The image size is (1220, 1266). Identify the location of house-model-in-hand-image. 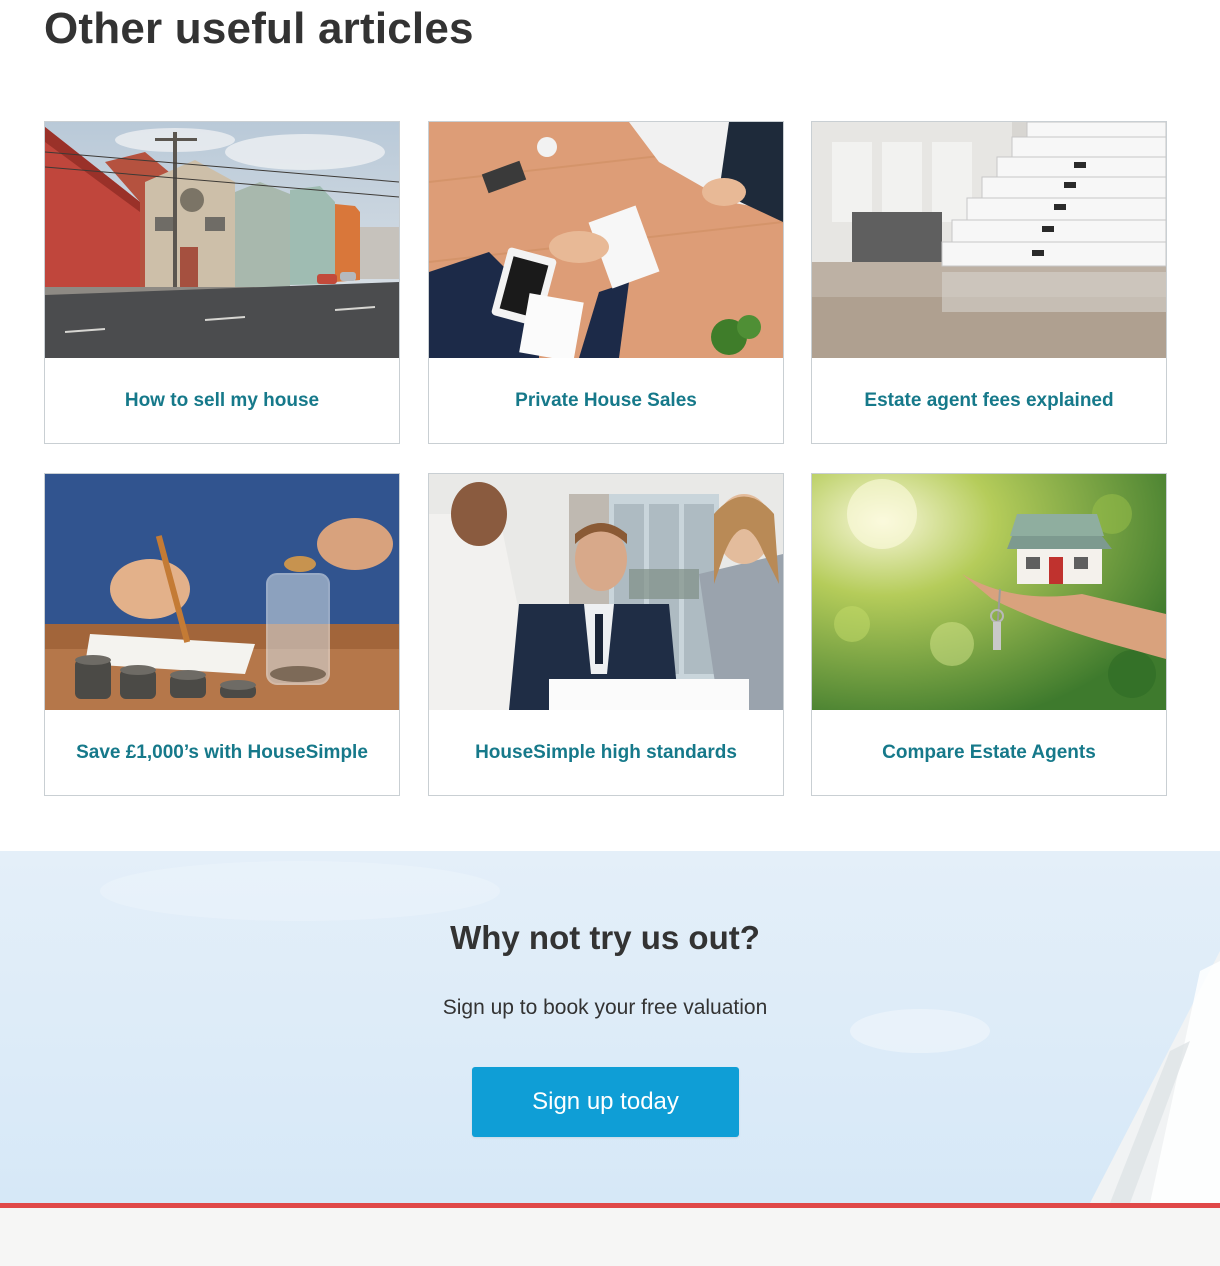
(989, 592).